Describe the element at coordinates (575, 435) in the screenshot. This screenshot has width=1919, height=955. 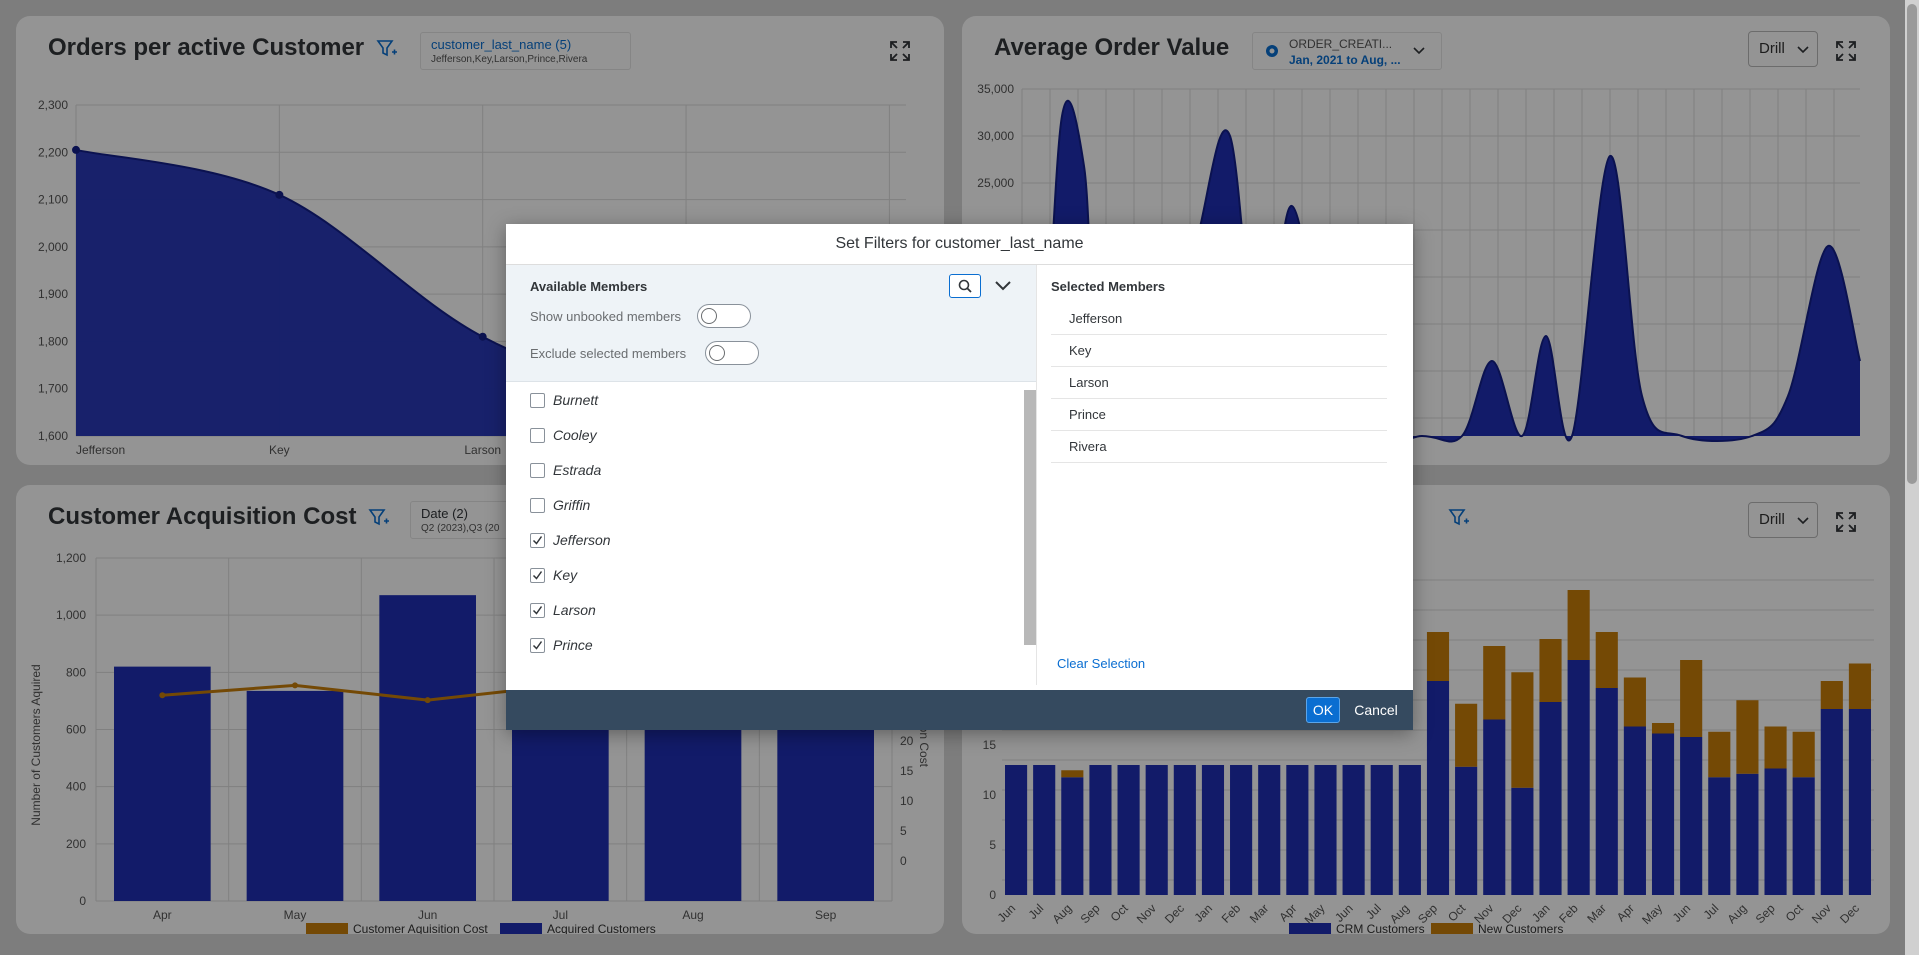
I see `member-label: Cooley` at that location.